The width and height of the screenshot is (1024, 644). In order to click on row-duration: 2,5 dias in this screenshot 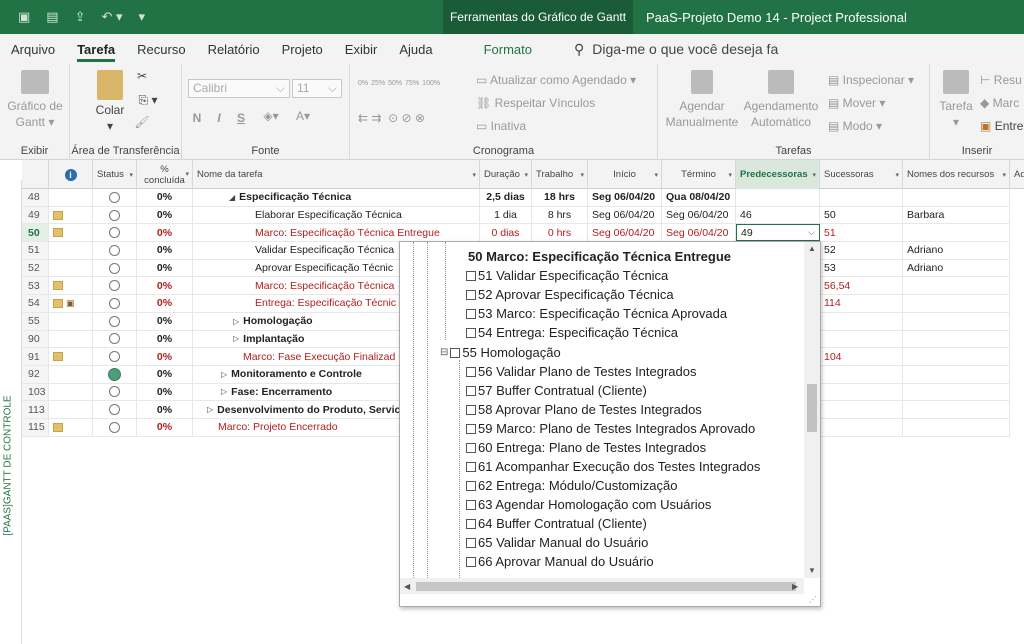, I will do `click(506, 197)`.